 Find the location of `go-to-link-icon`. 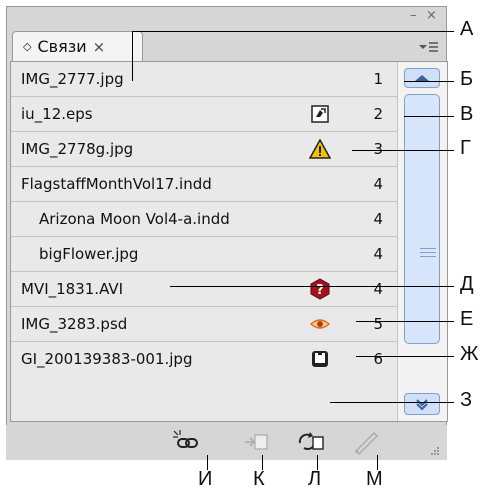

go-to-link-icon is located at coordinates (256, 442).